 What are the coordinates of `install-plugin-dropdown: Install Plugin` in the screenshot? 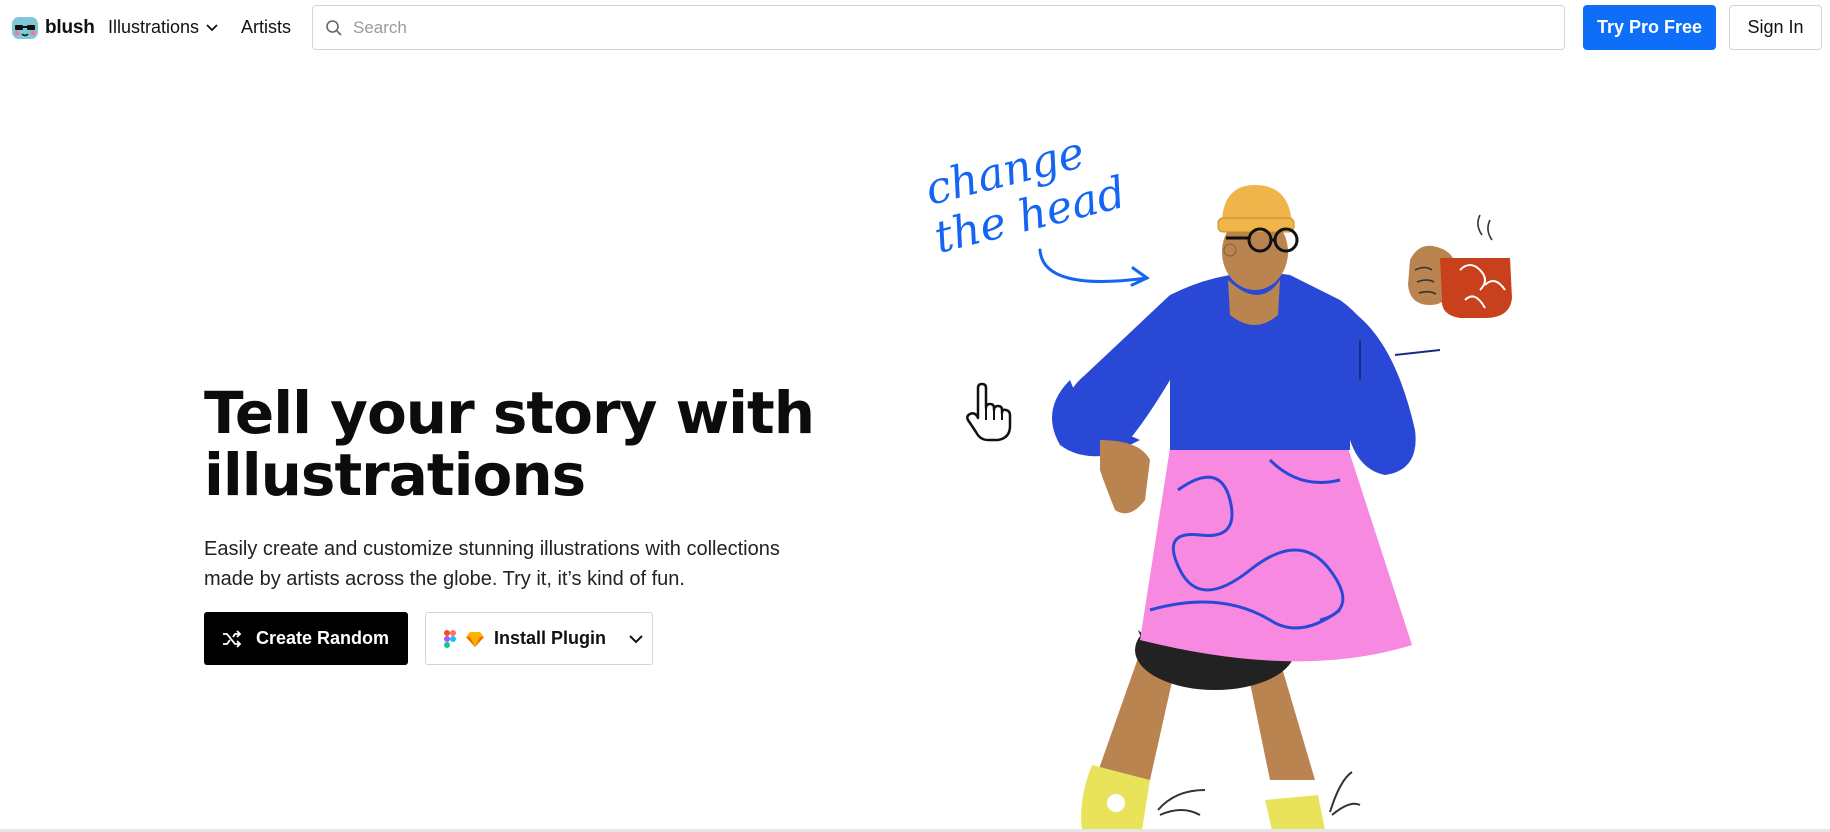 It's located at (539, 638).